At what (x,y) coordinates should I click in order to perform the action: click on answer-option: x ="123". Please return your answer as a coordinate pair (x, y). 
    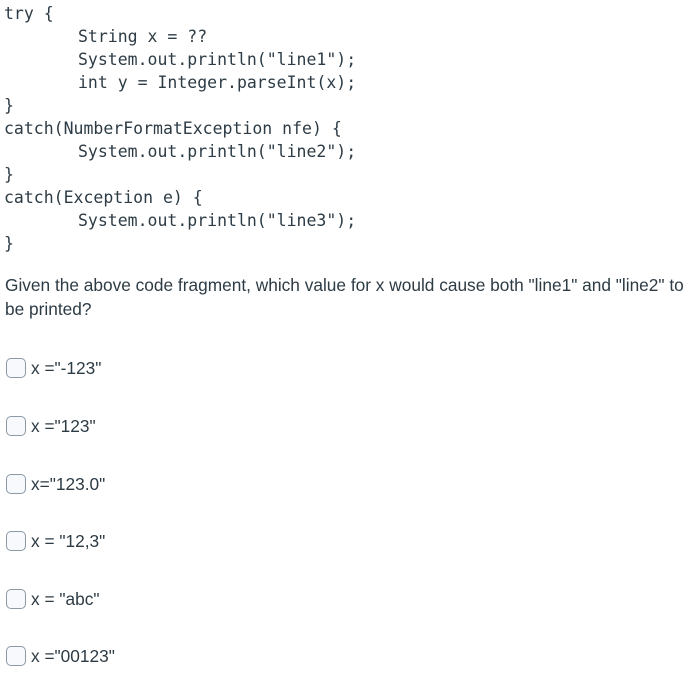
    Looking at the image, I should click on (51, 426).